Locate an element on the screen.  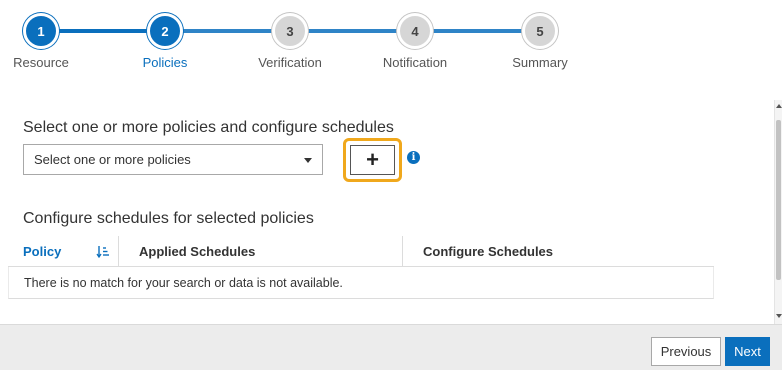
scroll-down-arrow-icon is located at coordinates (779, 316).